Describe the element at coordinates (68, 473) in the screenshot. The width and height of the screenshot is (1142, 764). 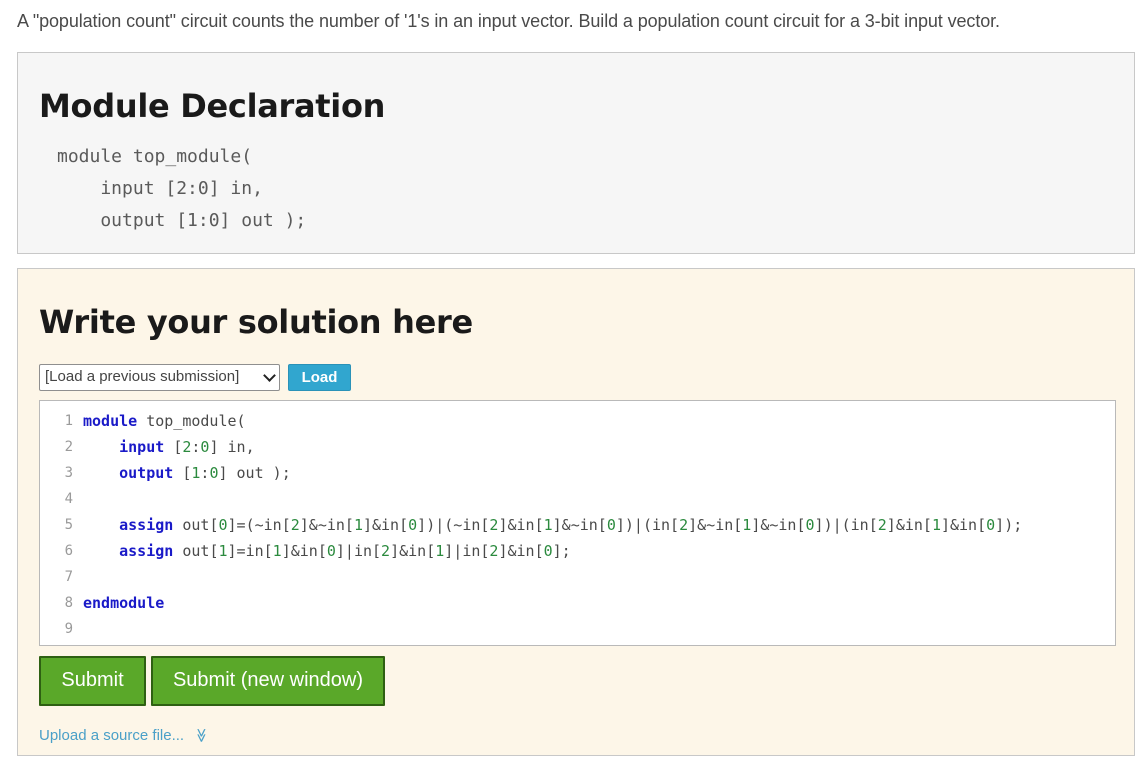
I see `line-number: 3` at that location.